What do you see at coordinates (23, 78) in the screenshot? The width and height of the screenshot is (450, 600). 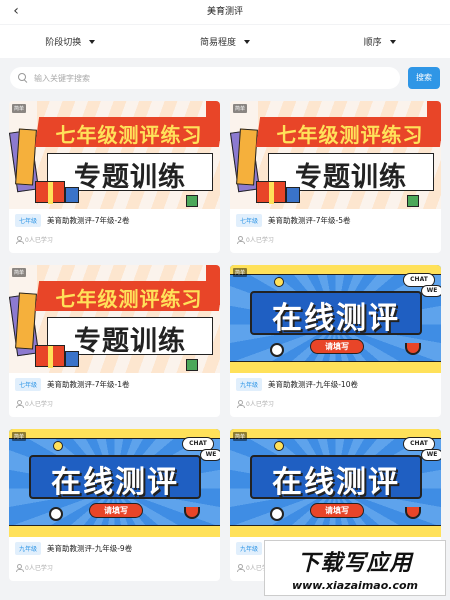 I see `search-icon` at bounding box center [23, 78].